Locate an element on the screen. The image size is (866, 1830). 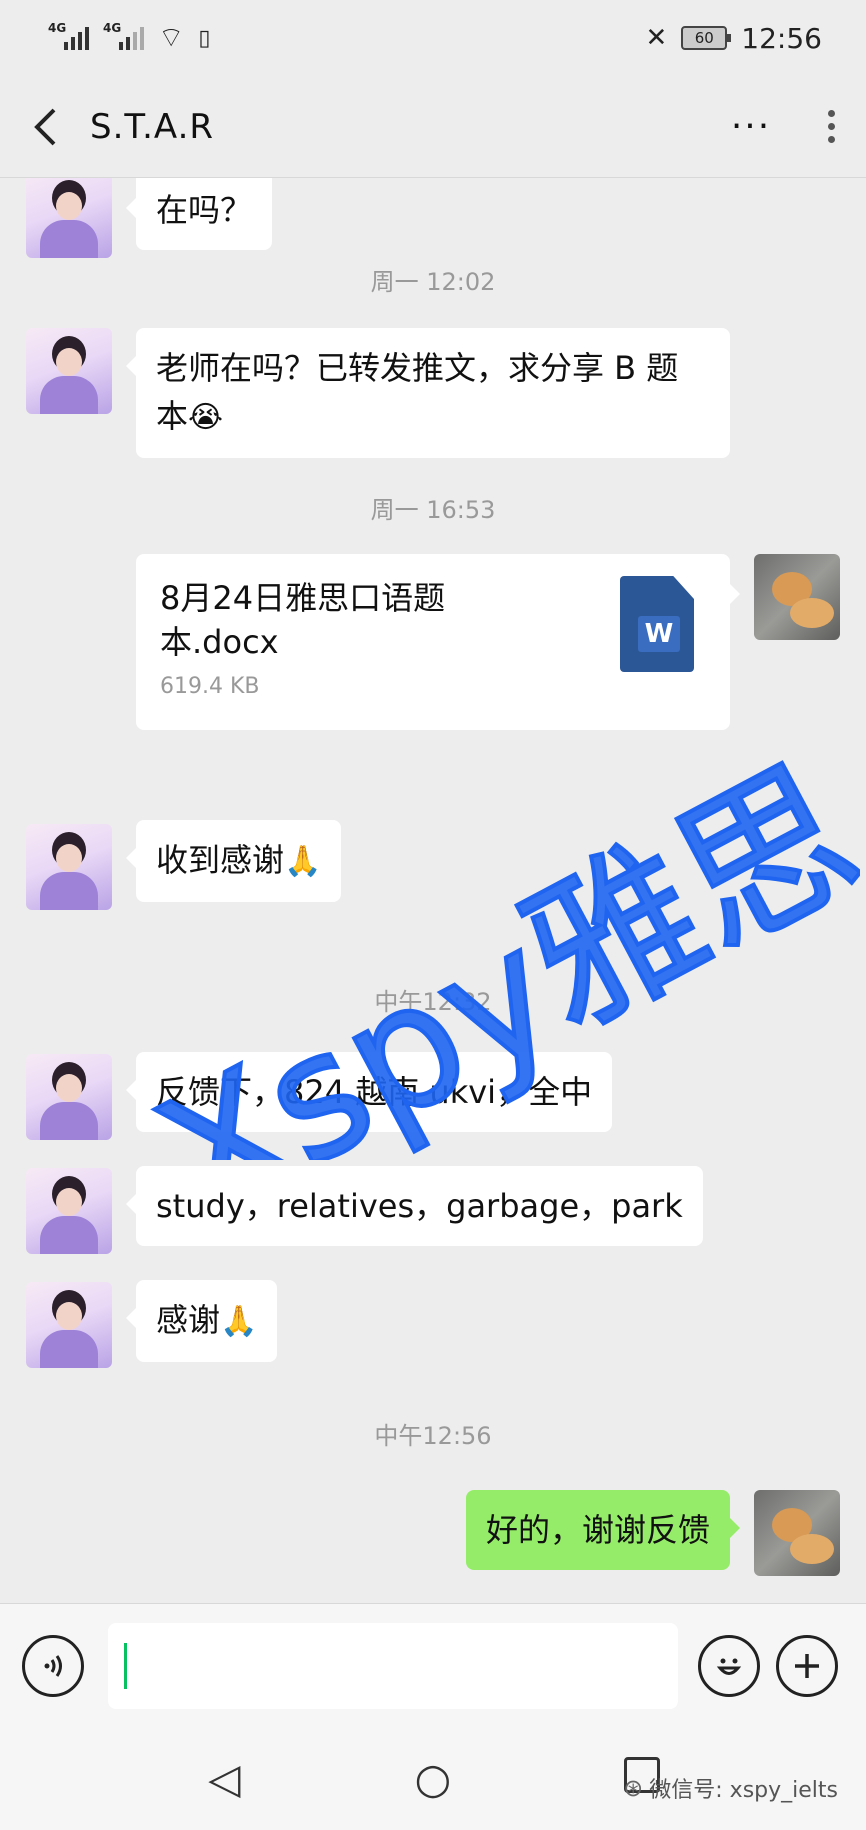
word-icon-label: W is located at coordinates (659, 634).